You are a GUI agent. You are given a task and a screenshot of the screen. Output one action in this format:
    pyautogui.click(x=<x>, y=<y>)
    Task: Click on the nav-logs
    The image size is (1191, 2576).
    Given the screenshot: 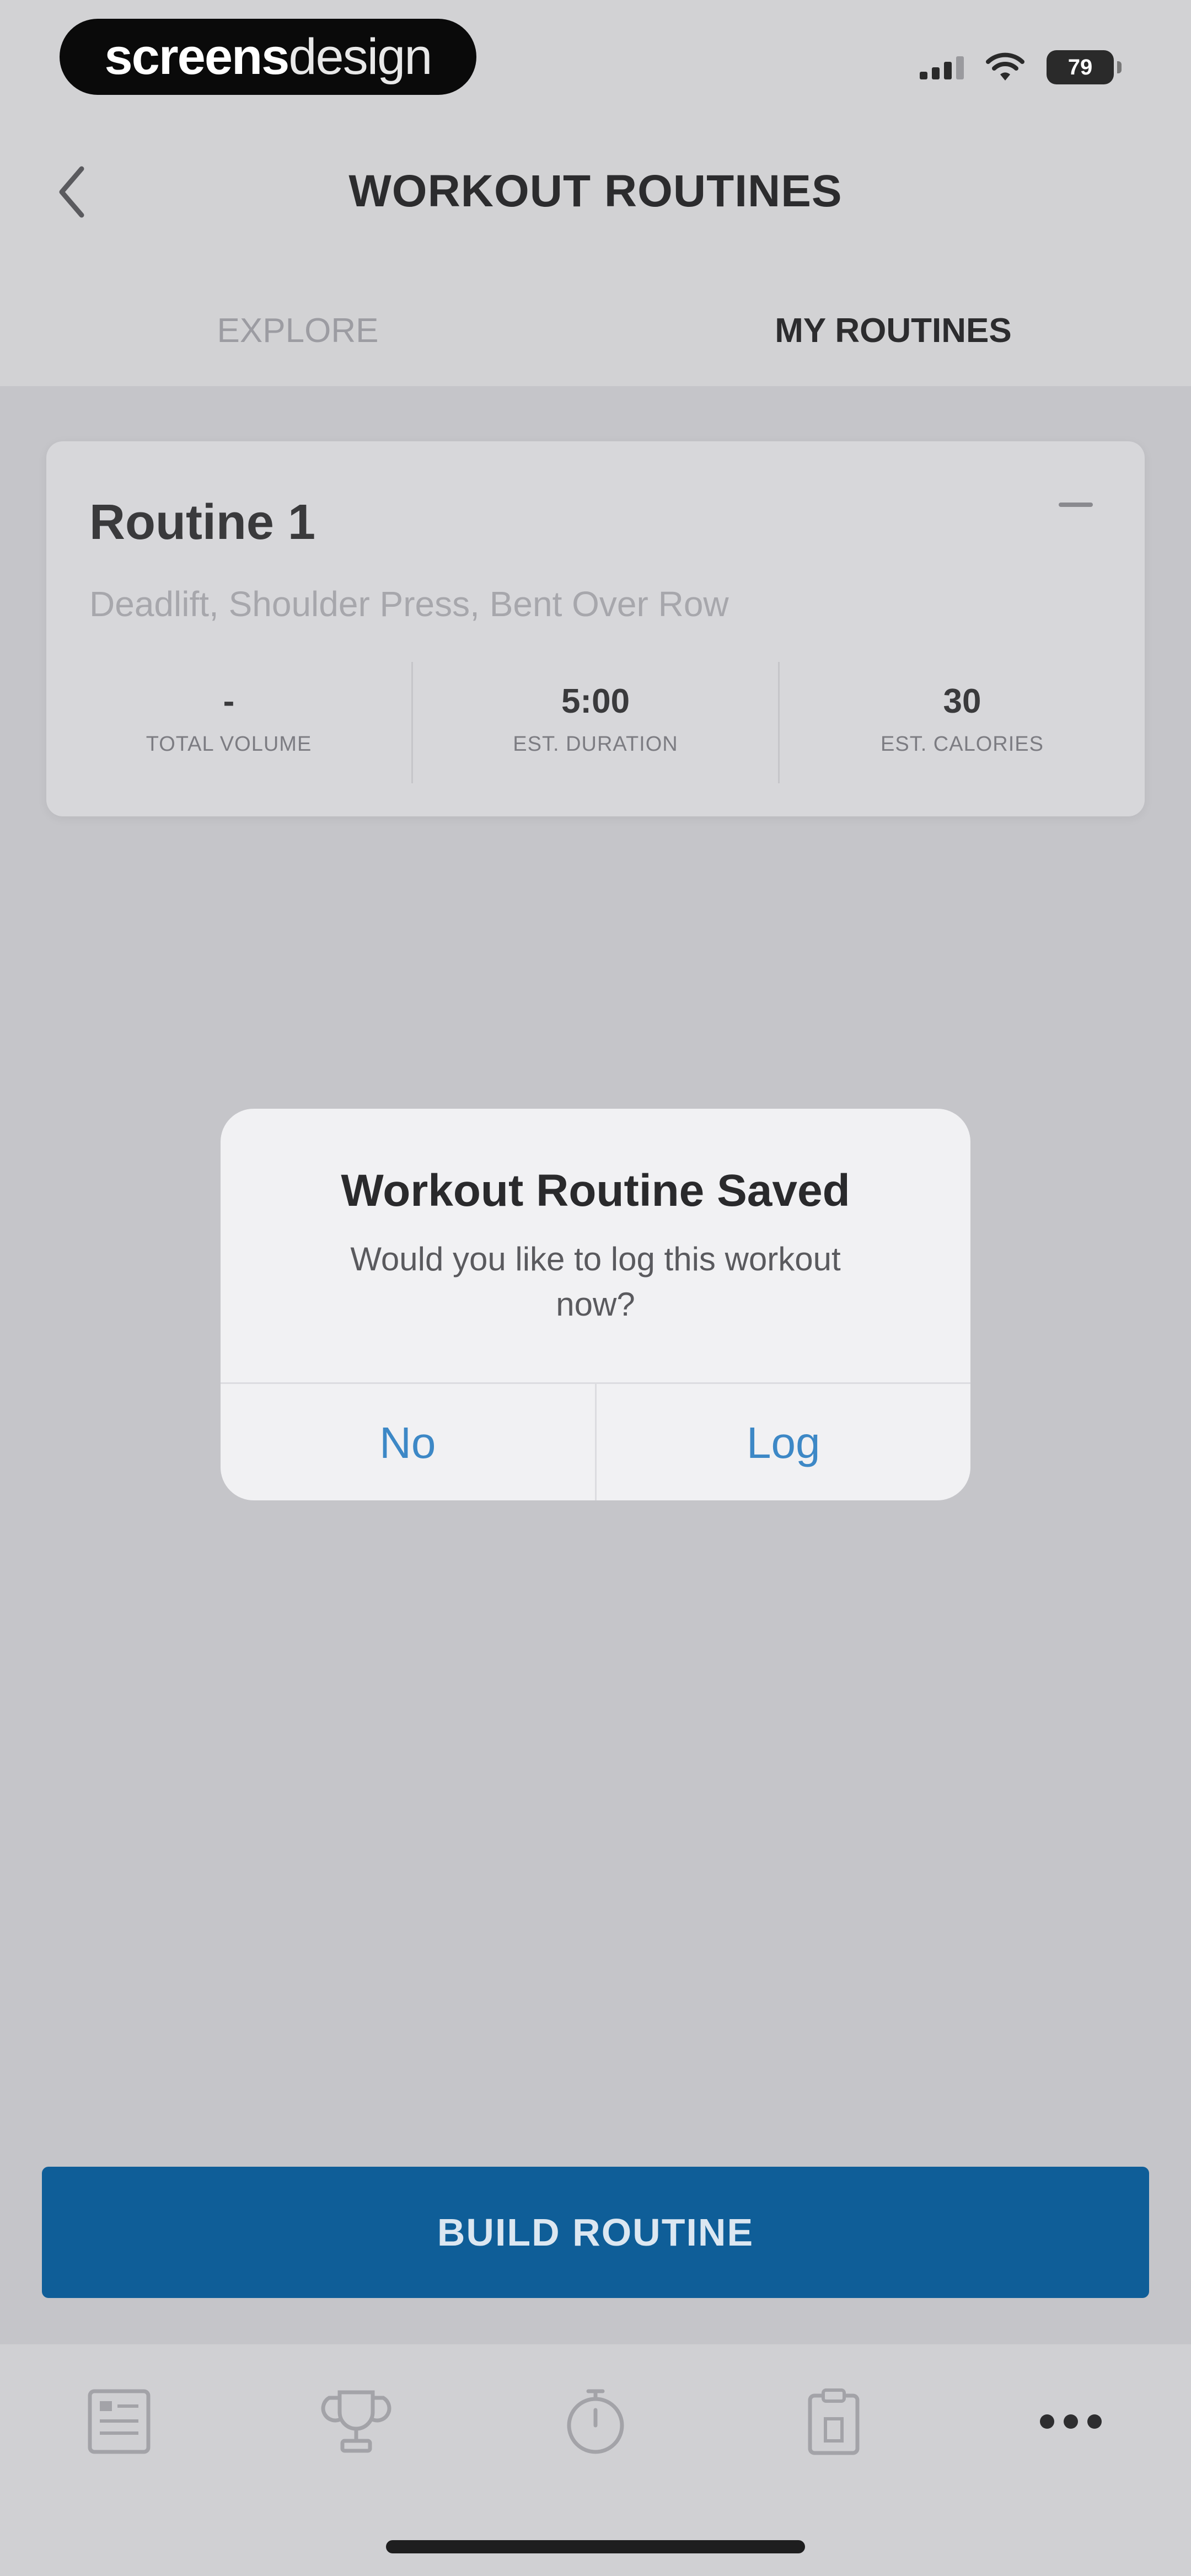 What is the action you would take?
    pyautogui.click(x=834, y=2421)
    